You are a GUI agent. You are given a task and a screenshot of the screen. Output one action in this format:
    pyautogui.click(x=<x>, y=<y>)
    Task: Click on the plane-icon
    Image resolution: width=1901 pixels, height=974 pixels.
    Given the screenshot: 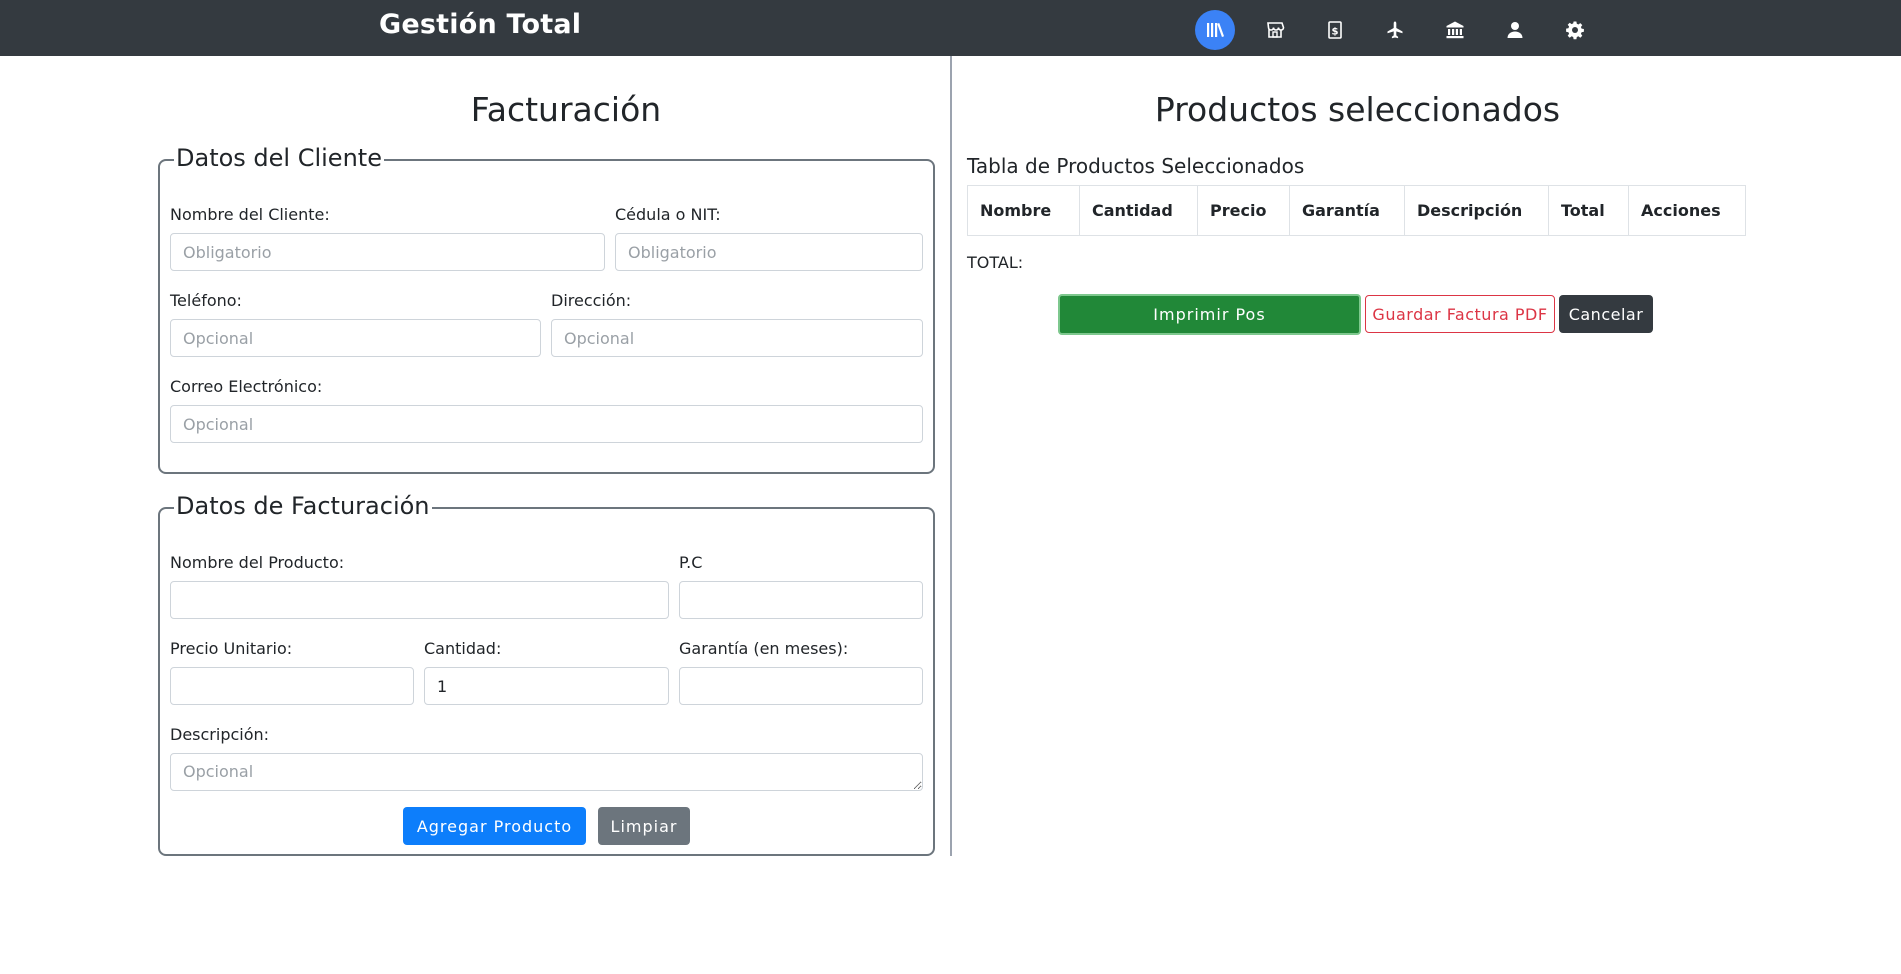 What is the action you would take?
    pyautogui.click(x=1395, y=30)
    